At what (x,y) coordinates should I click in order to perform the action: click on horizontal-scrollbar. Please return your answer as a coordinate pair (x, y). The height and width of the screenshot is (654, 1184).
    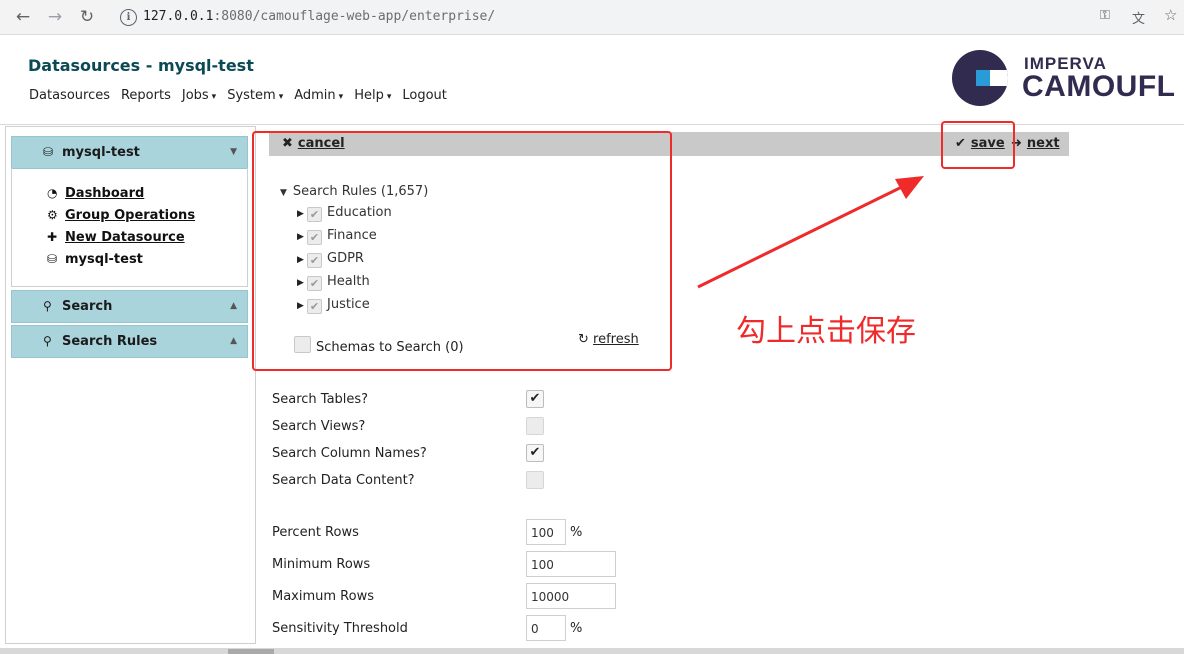
    Looking at the image, I should click on (592, 651).